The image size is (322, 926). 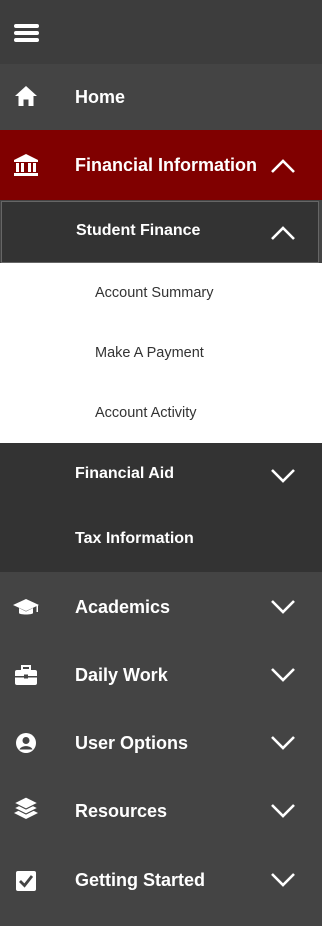 I want to click on link-account-activity: Account Activity, so click(x=146, y=413).